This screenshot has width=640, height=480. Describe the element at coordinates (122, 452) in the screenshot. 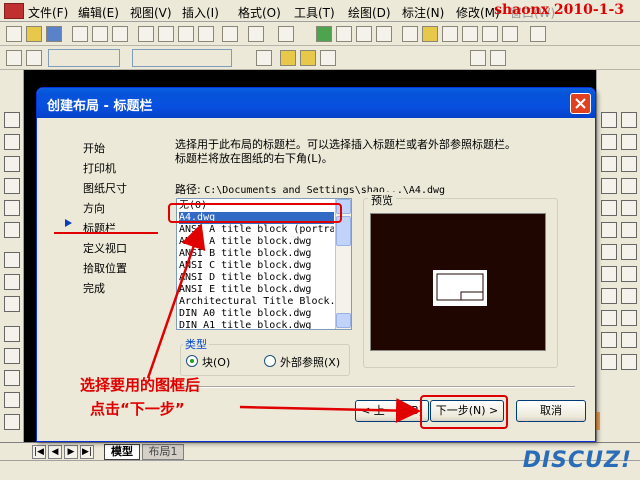

I see `tab-model: 模型` at that location.